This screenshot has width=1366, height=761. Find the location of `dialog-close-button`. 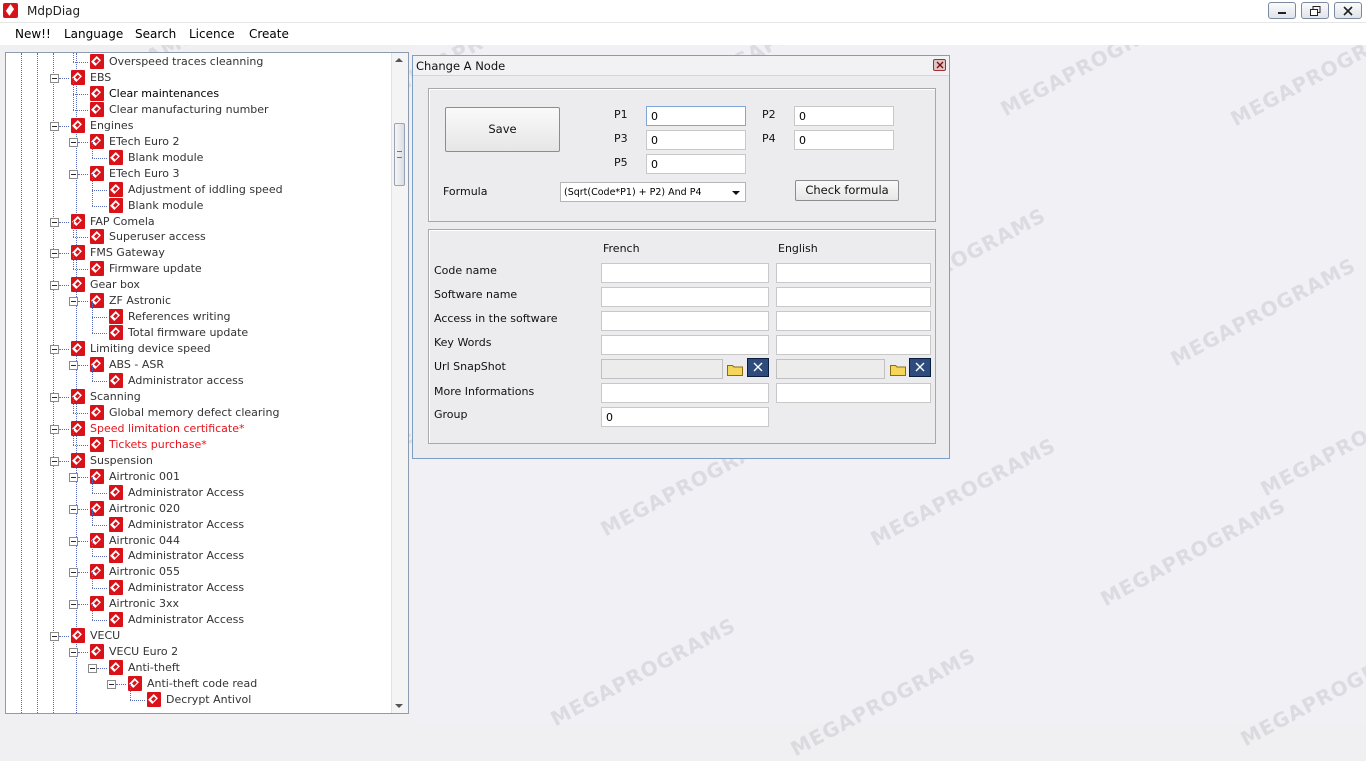

dialog-close-button is located at coordinates (939, 65).